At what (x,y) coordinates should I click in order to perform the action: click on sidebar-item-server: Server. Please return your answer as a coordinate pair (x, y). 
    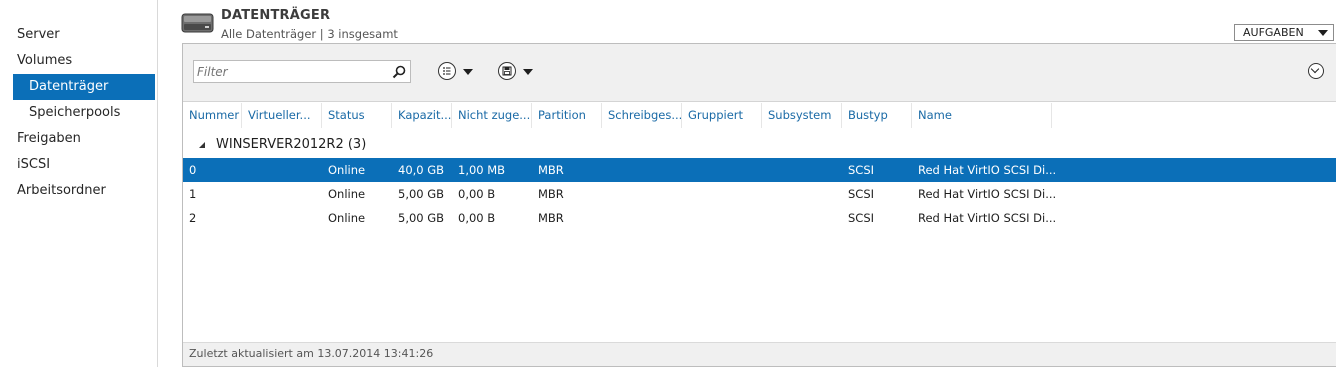
    Looking at the image, I should click on (84, 35).